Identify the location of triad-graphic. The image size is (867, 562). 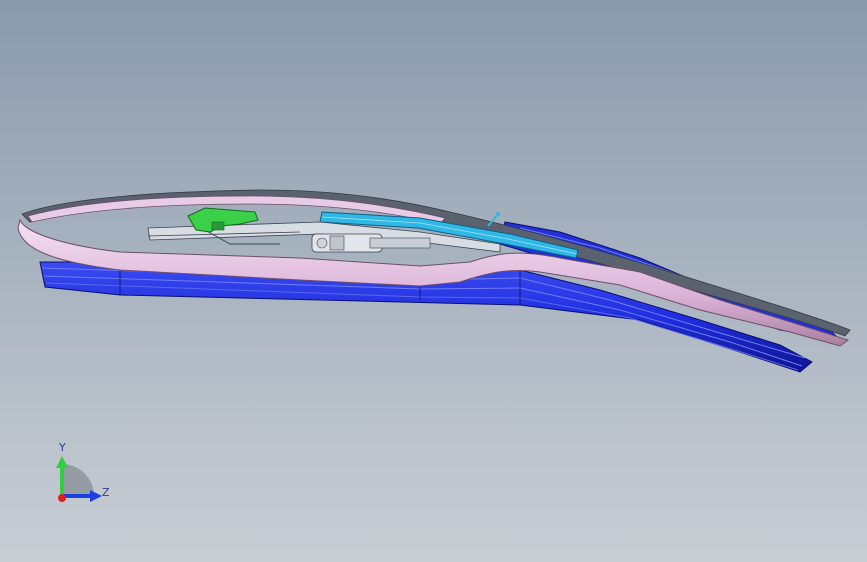
(79, 479).